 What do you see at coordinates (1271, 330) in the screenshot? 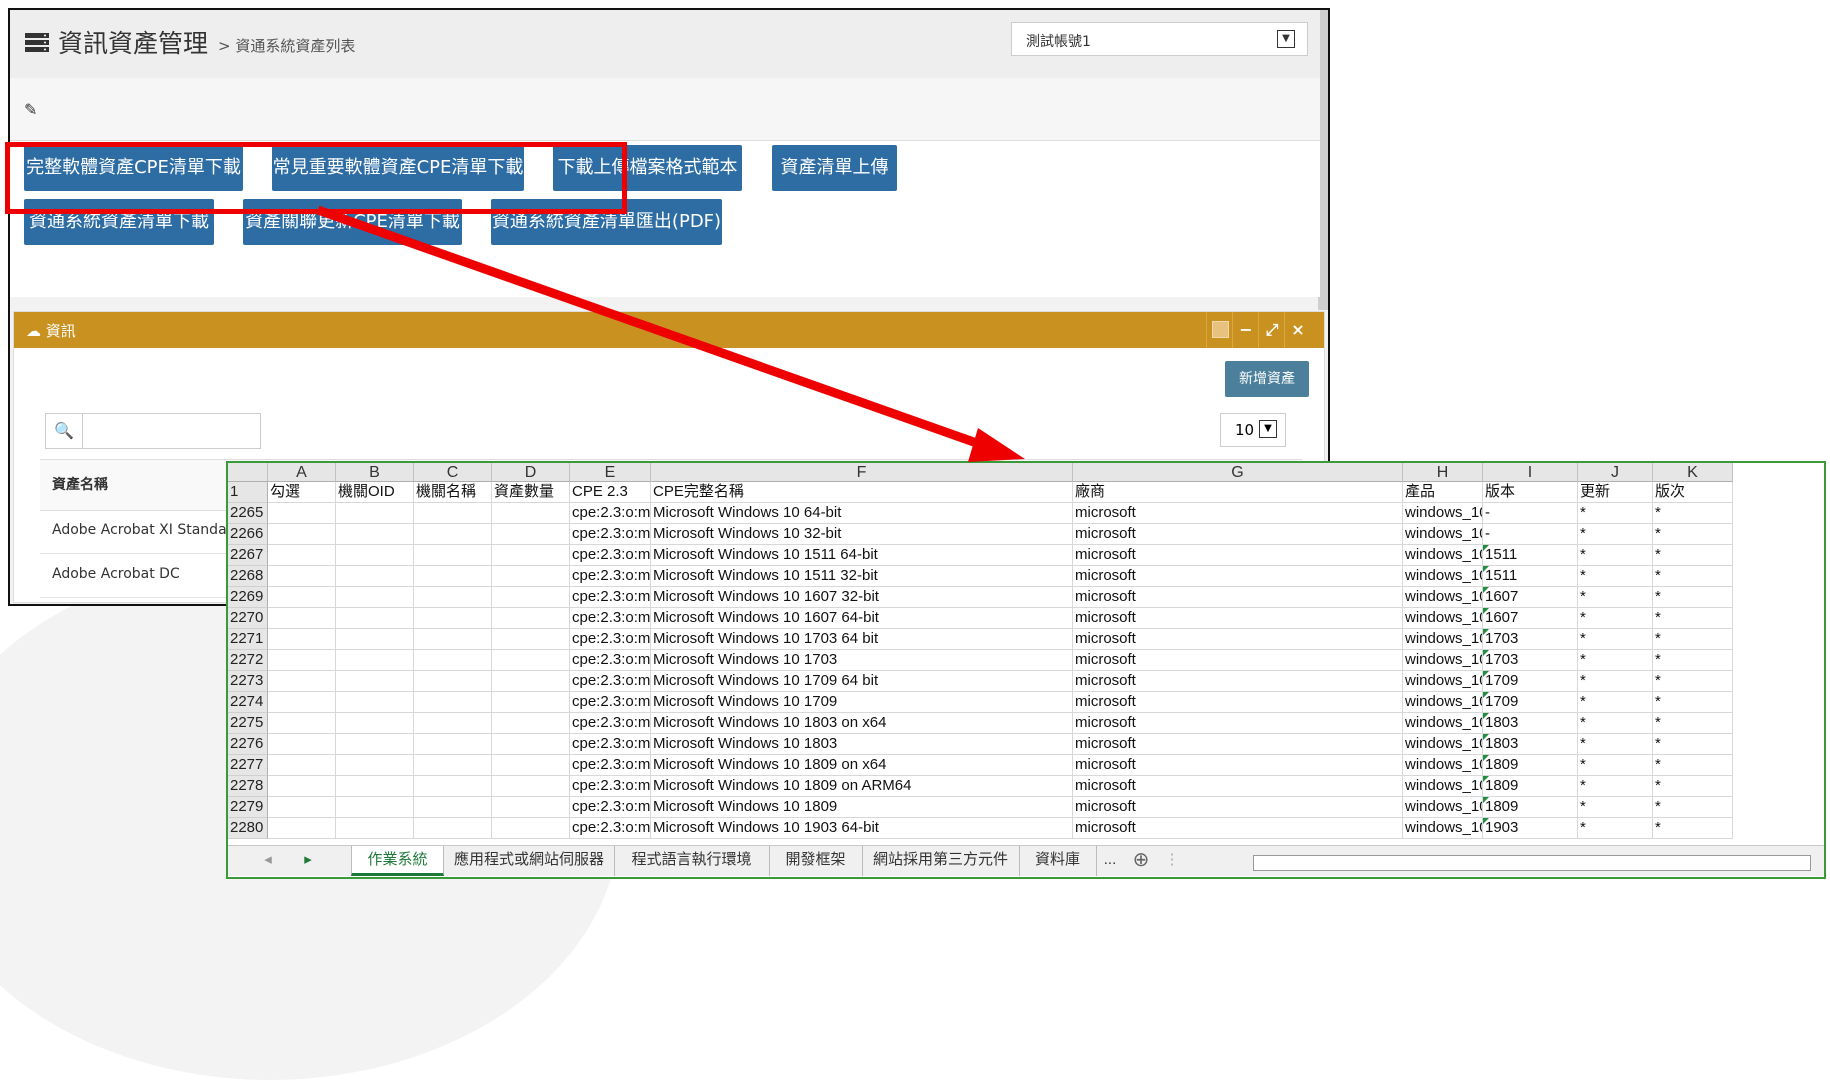
I see `expand-icon: ⤢` at bounding box center [1271, 330].